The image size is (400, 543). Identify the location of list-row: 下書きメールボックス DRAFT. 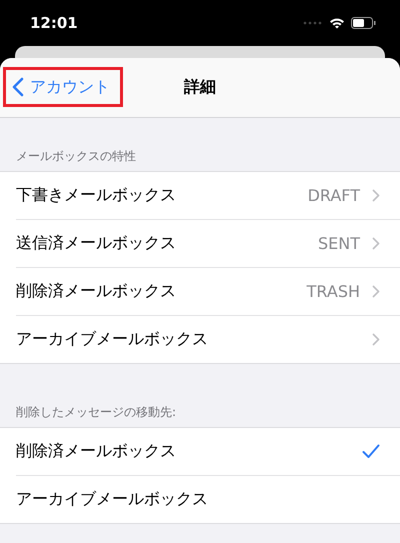
(208, 196).